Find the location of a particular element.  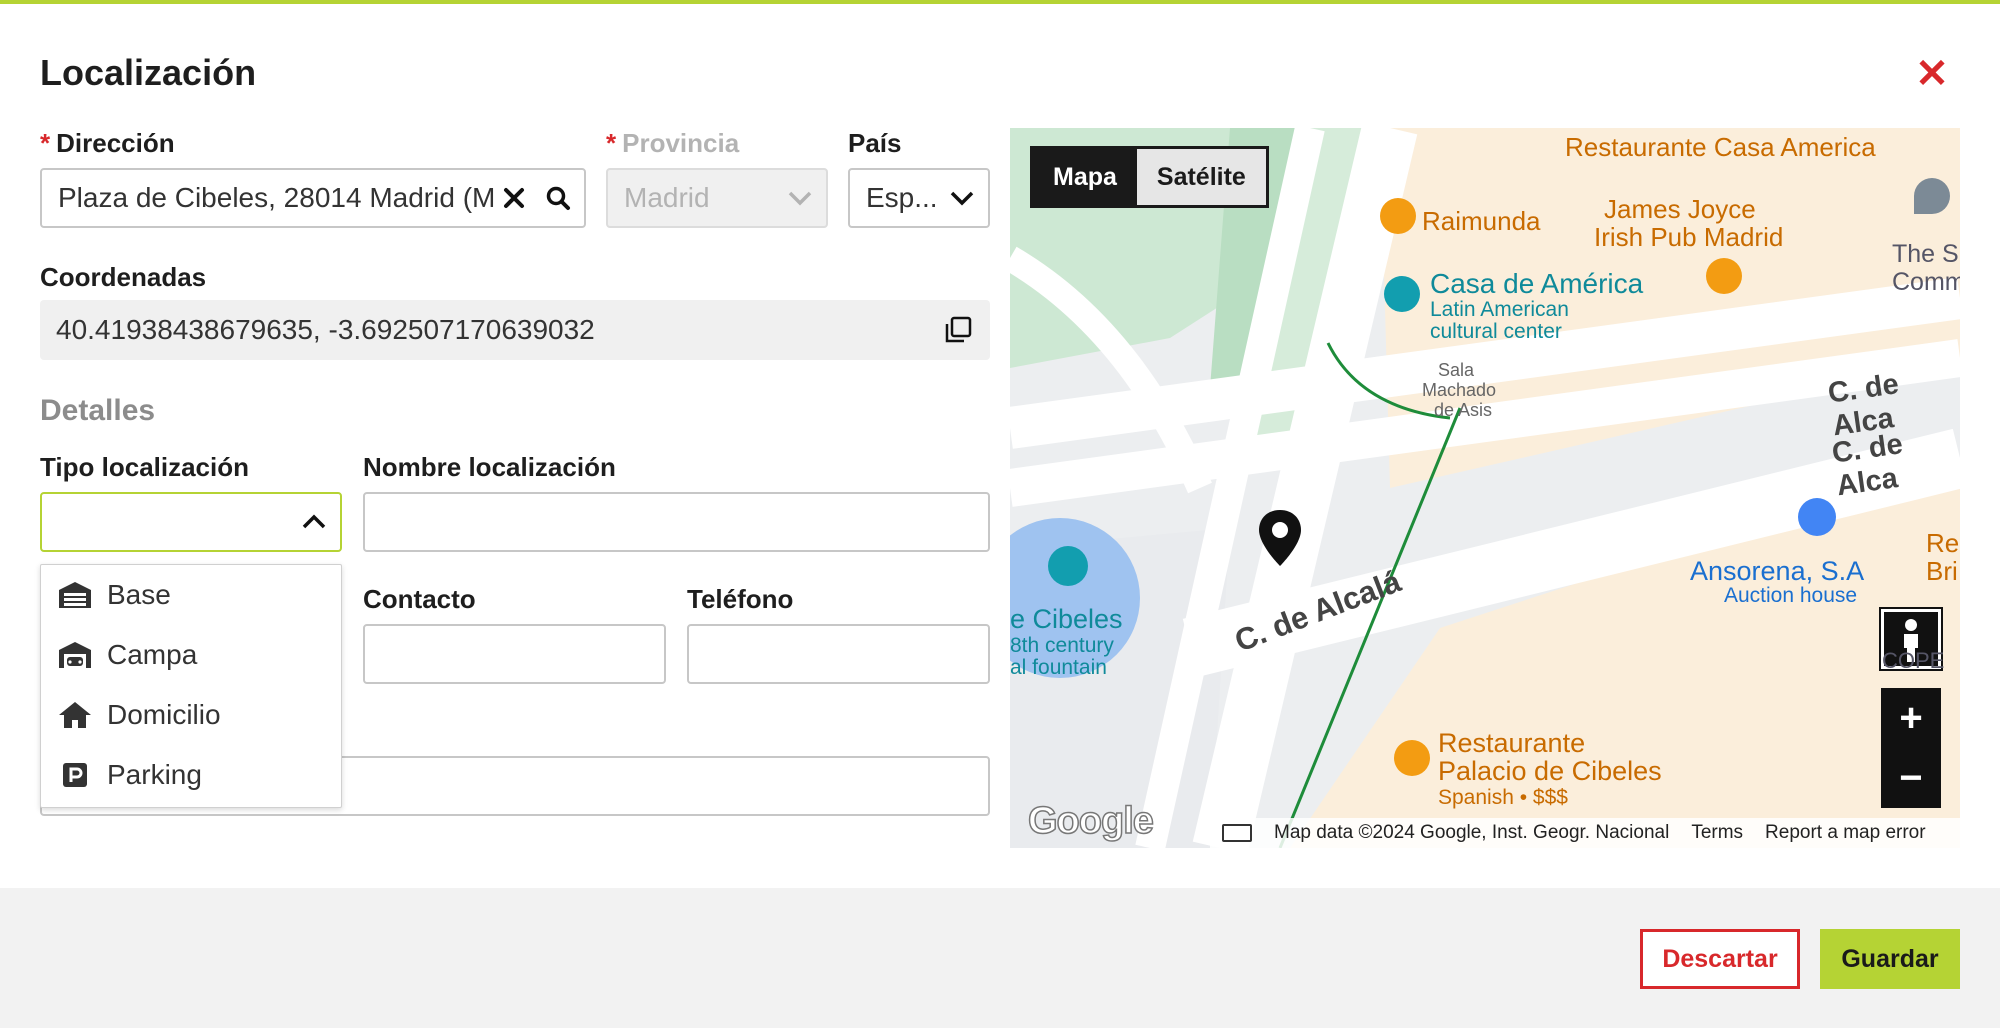

zoom-in-button: + is located at coordinates (1911, 718).